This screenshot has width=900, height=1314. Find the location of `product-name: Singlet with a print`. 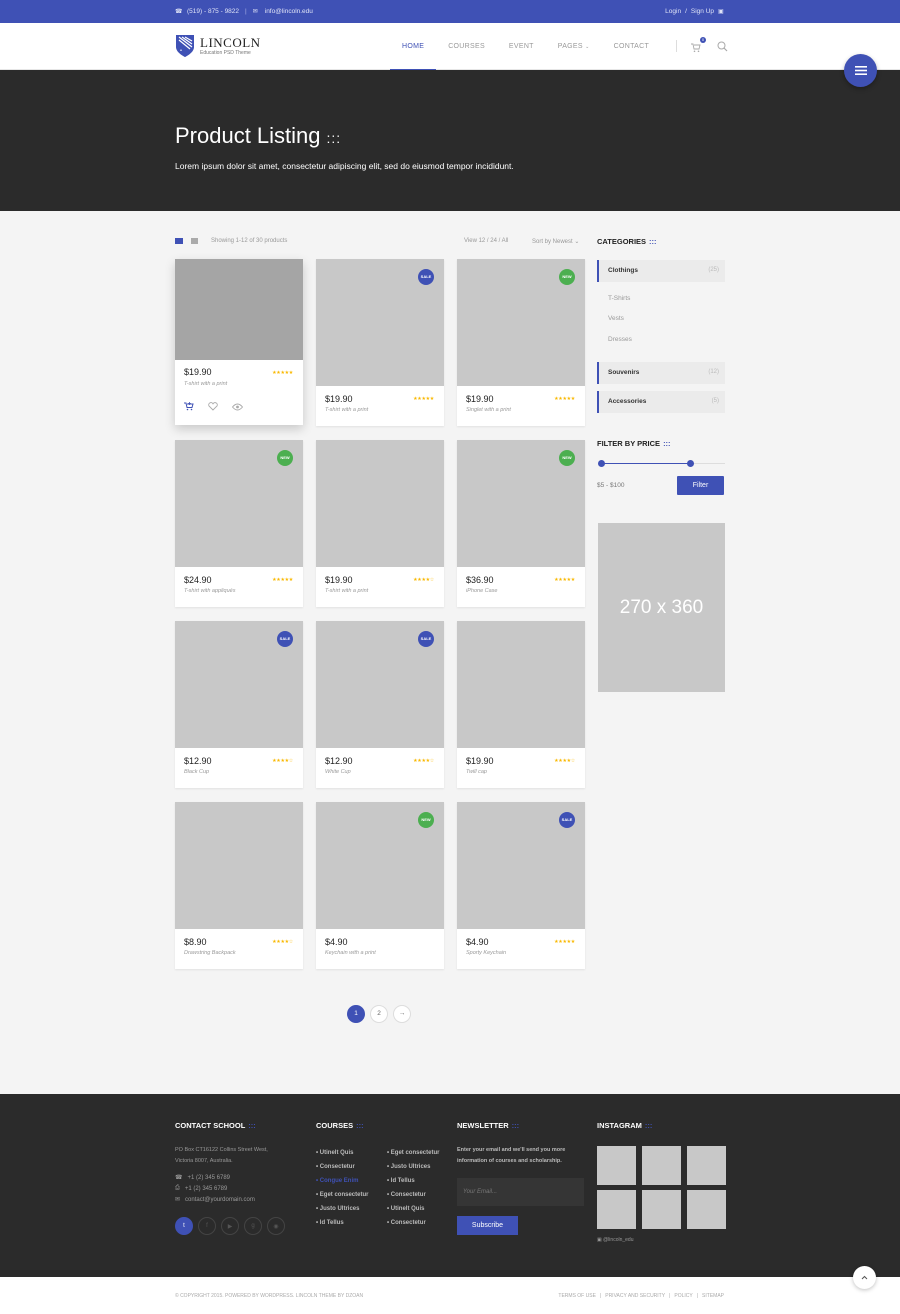

product-name: Singlet with a print is located at coordinates (488, 410).